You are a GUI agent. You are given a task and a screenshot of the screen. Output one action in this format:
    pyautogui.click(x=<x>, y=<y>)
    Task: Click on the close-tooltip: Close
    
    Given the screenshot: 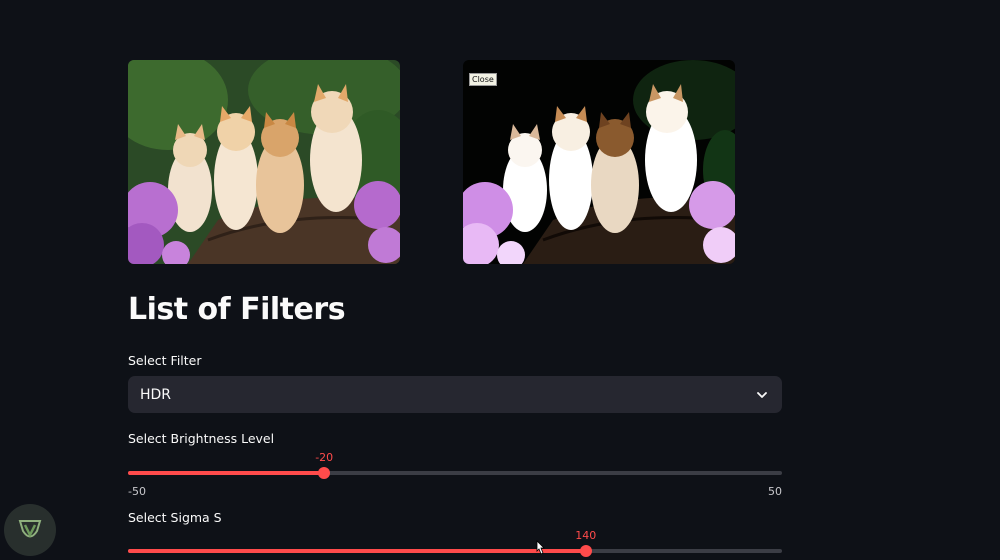 What is the action you would take?
    pyautogui.click(x=483, y=79)
    